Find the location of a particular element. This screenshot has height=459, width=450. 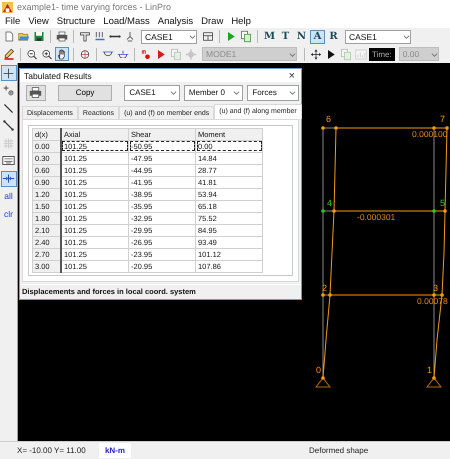

node-label: 4 is located at coordinates (329, 203).